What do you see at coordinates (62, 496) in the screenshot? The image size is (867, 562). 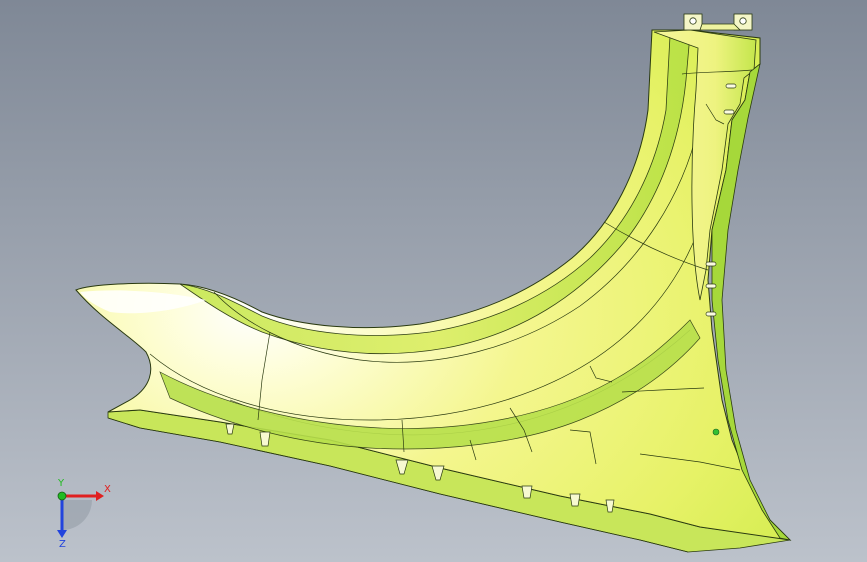 I see `y-axis-dot` at bounding box center [62, 496].